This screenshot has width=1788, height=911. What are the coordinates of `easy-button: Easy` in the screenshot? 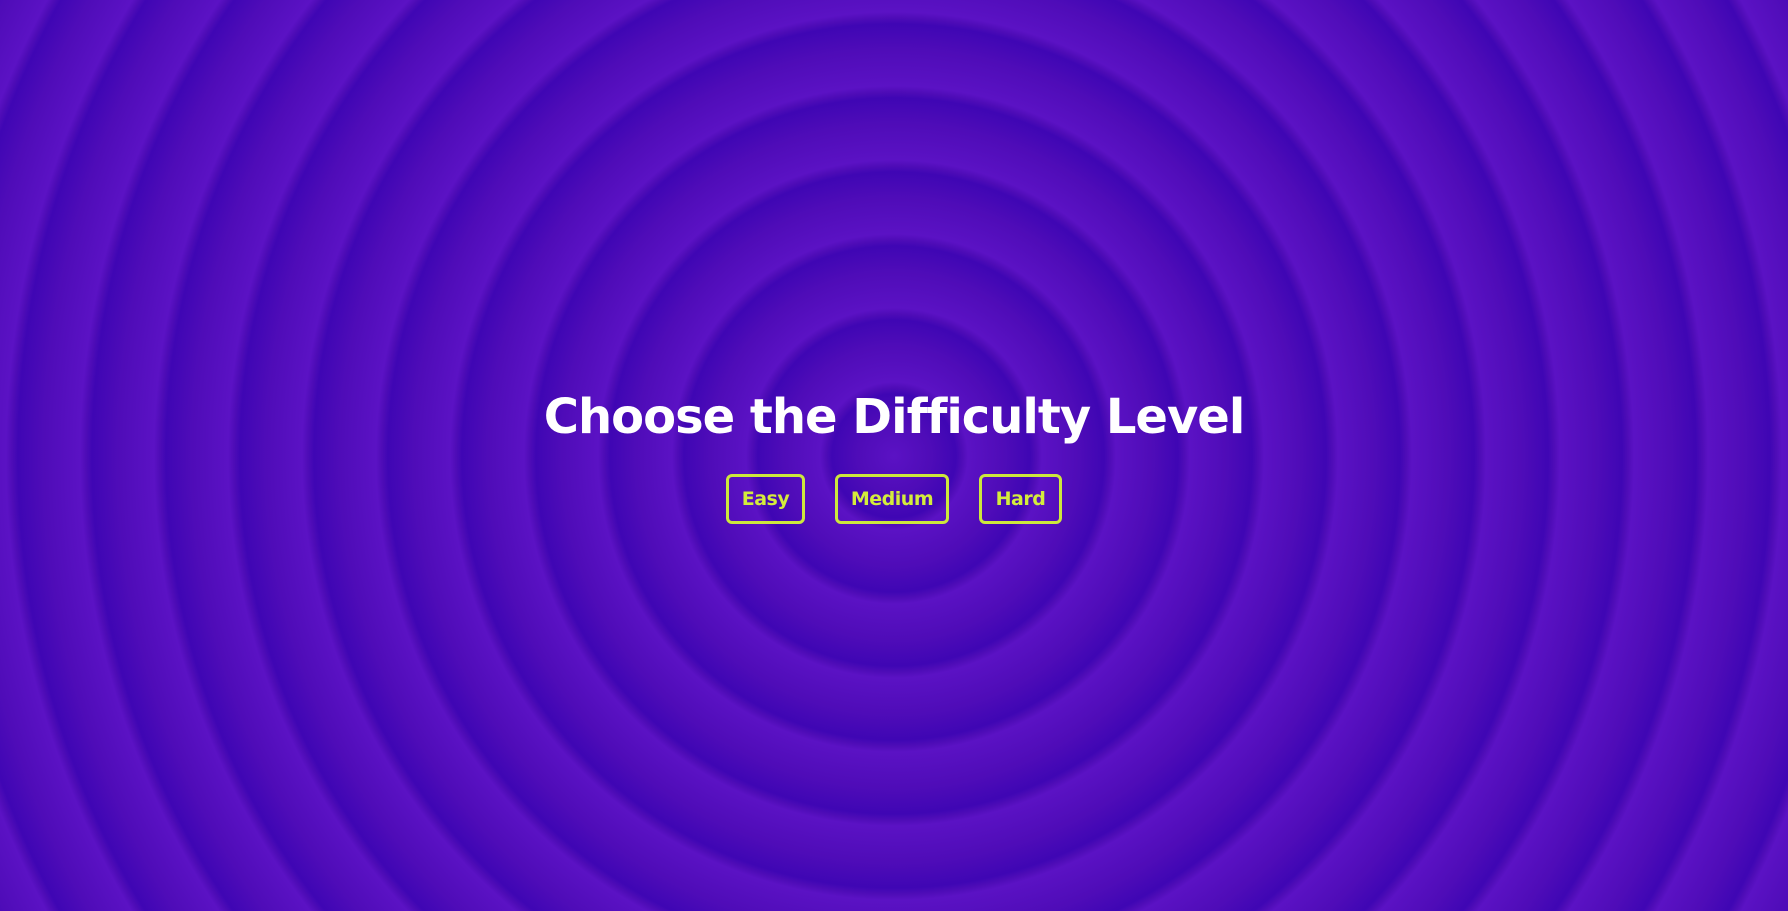 It's located at (765, 499).